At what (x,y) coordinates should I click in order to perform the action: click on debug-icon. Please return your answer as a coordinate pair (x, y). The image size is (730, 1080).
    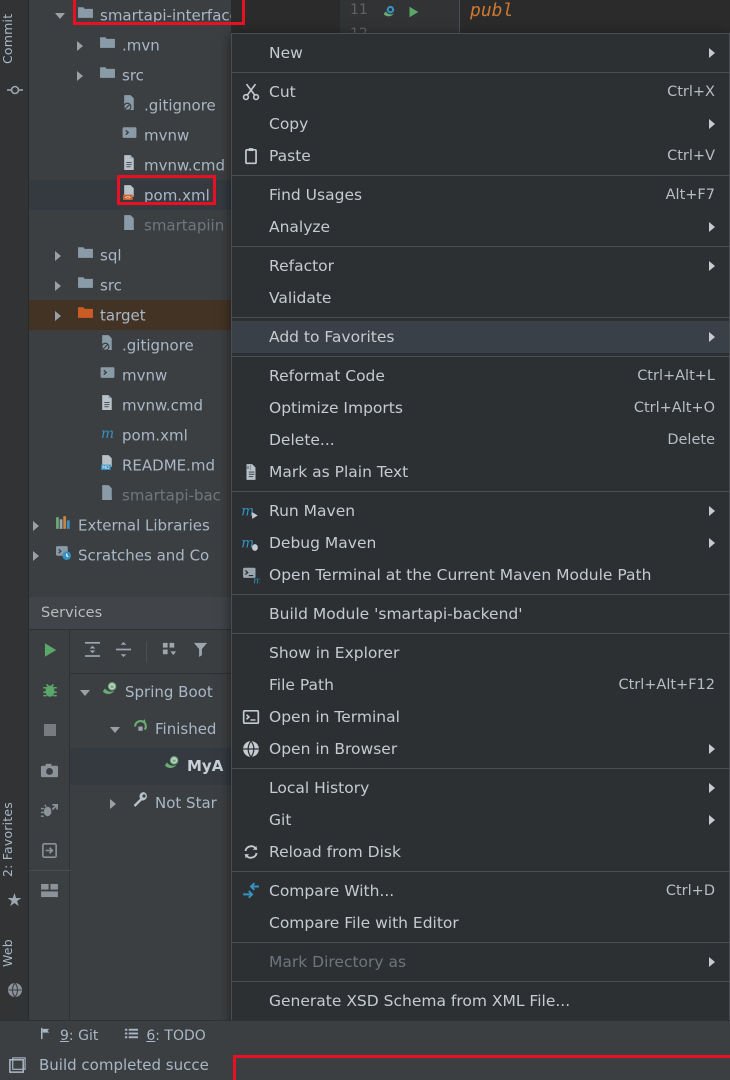
    Looking at the image, I should click on (49, 690).